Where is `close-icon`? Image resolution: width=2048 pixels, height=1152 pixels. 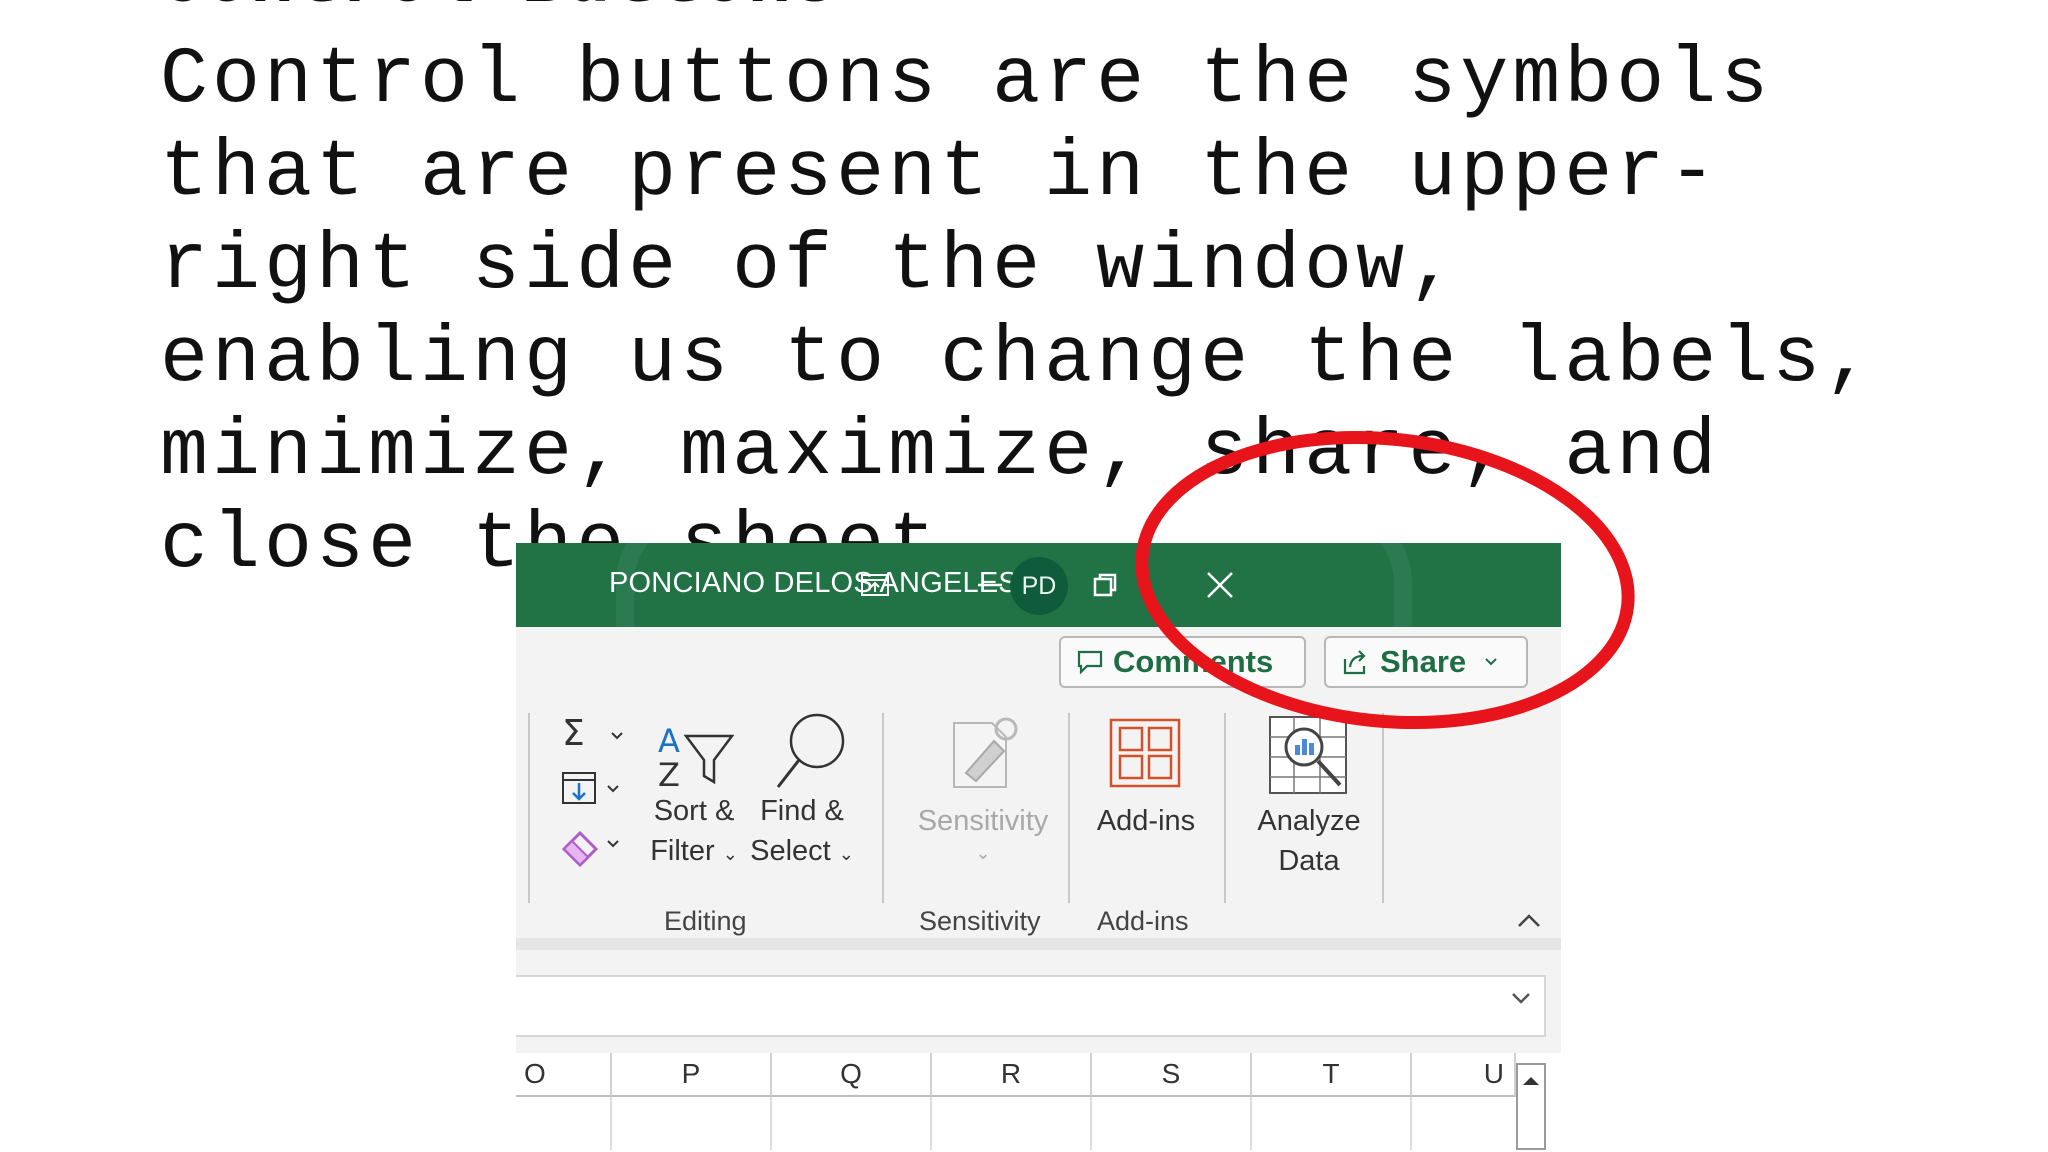 close-icon is located at coordinates (1220, 585).